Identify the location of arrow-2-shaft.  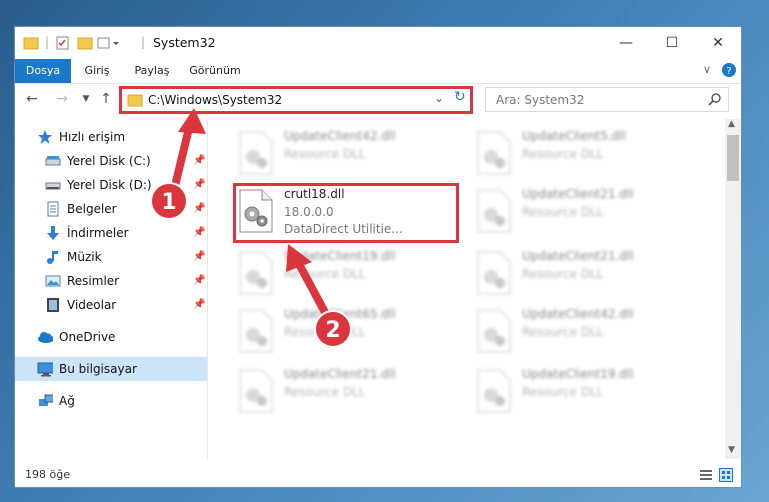
(313, 290).